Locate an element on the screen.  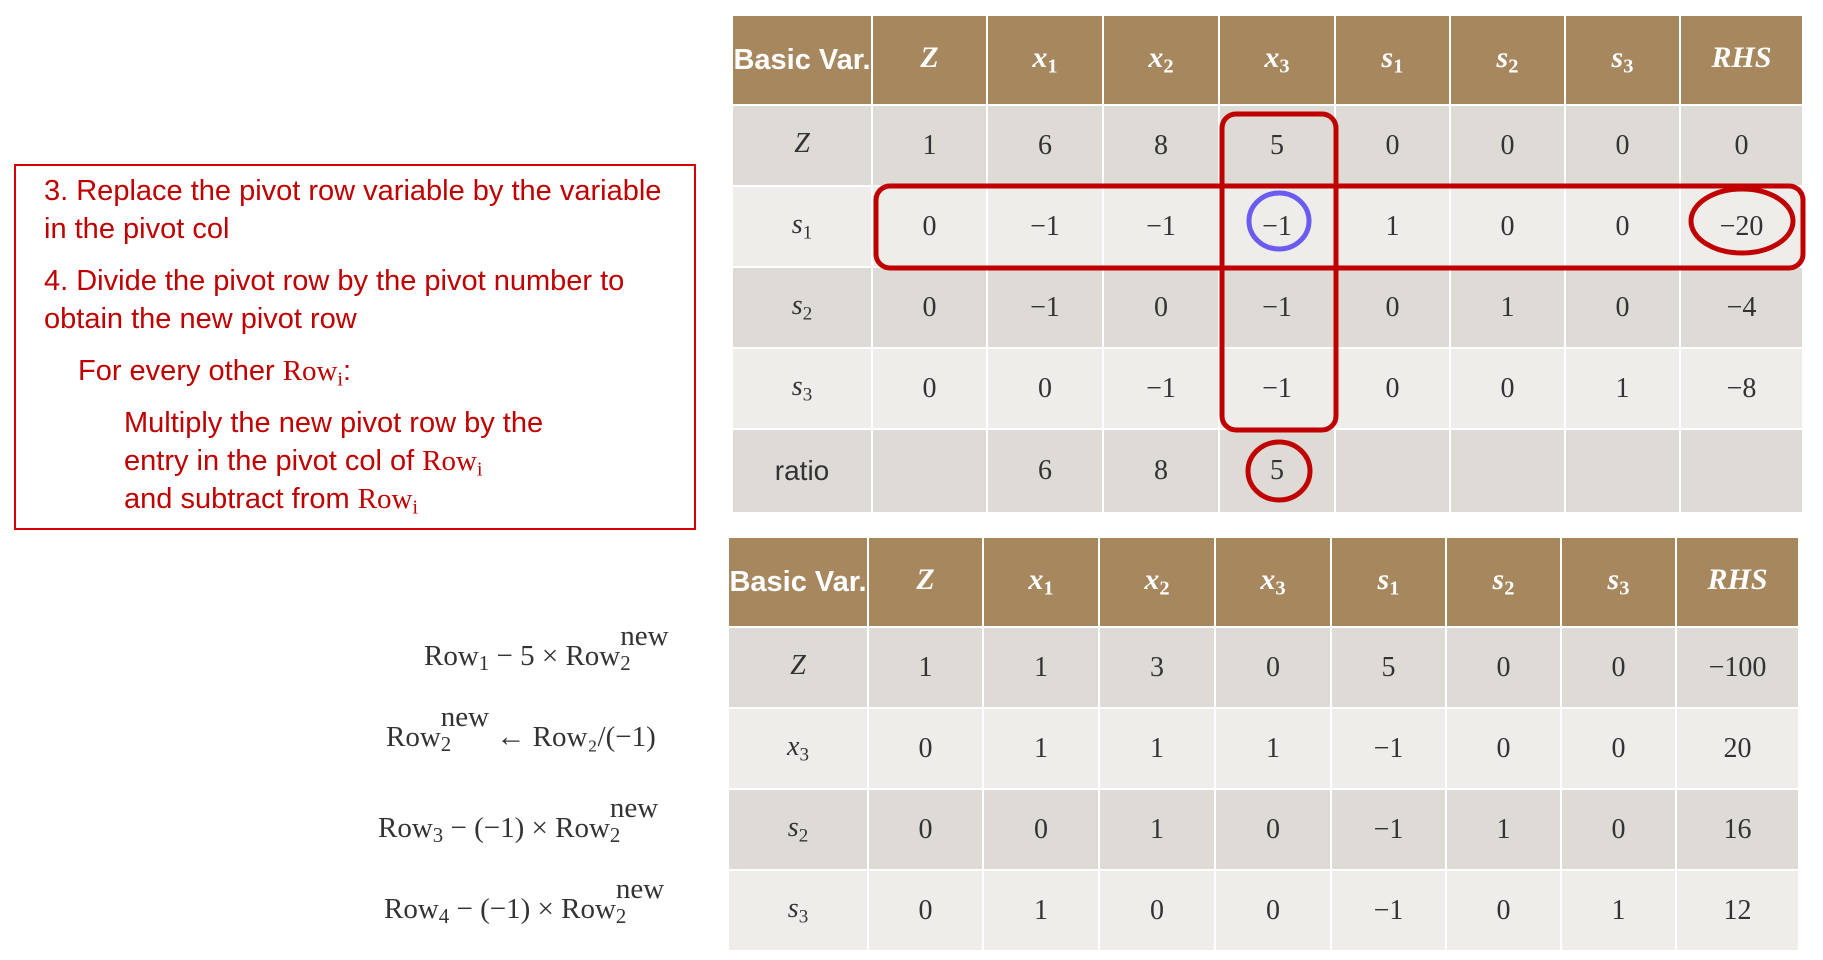
row-operation-2: Rownew 2 ← Row₂/(−1) is located at coordinates (521, 728).